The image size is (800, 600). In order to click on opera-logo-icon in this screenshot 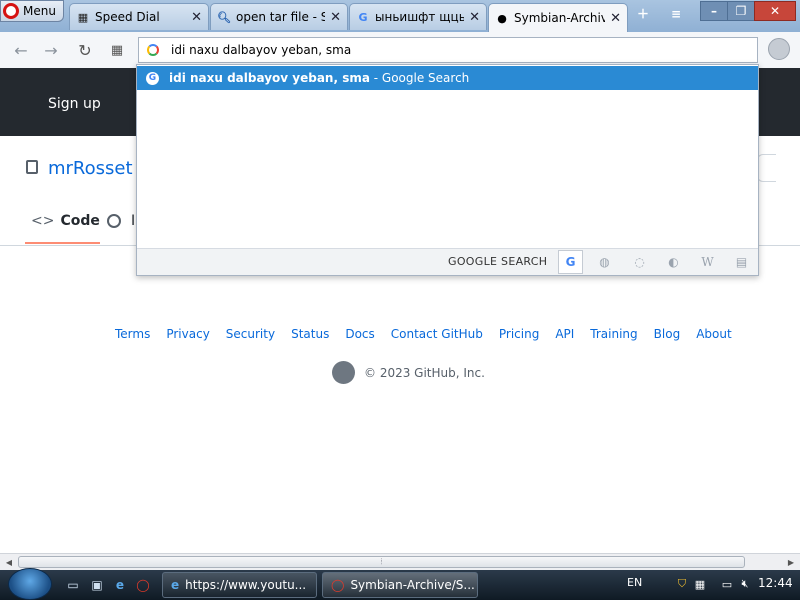, I will do `click(11, 11)`.